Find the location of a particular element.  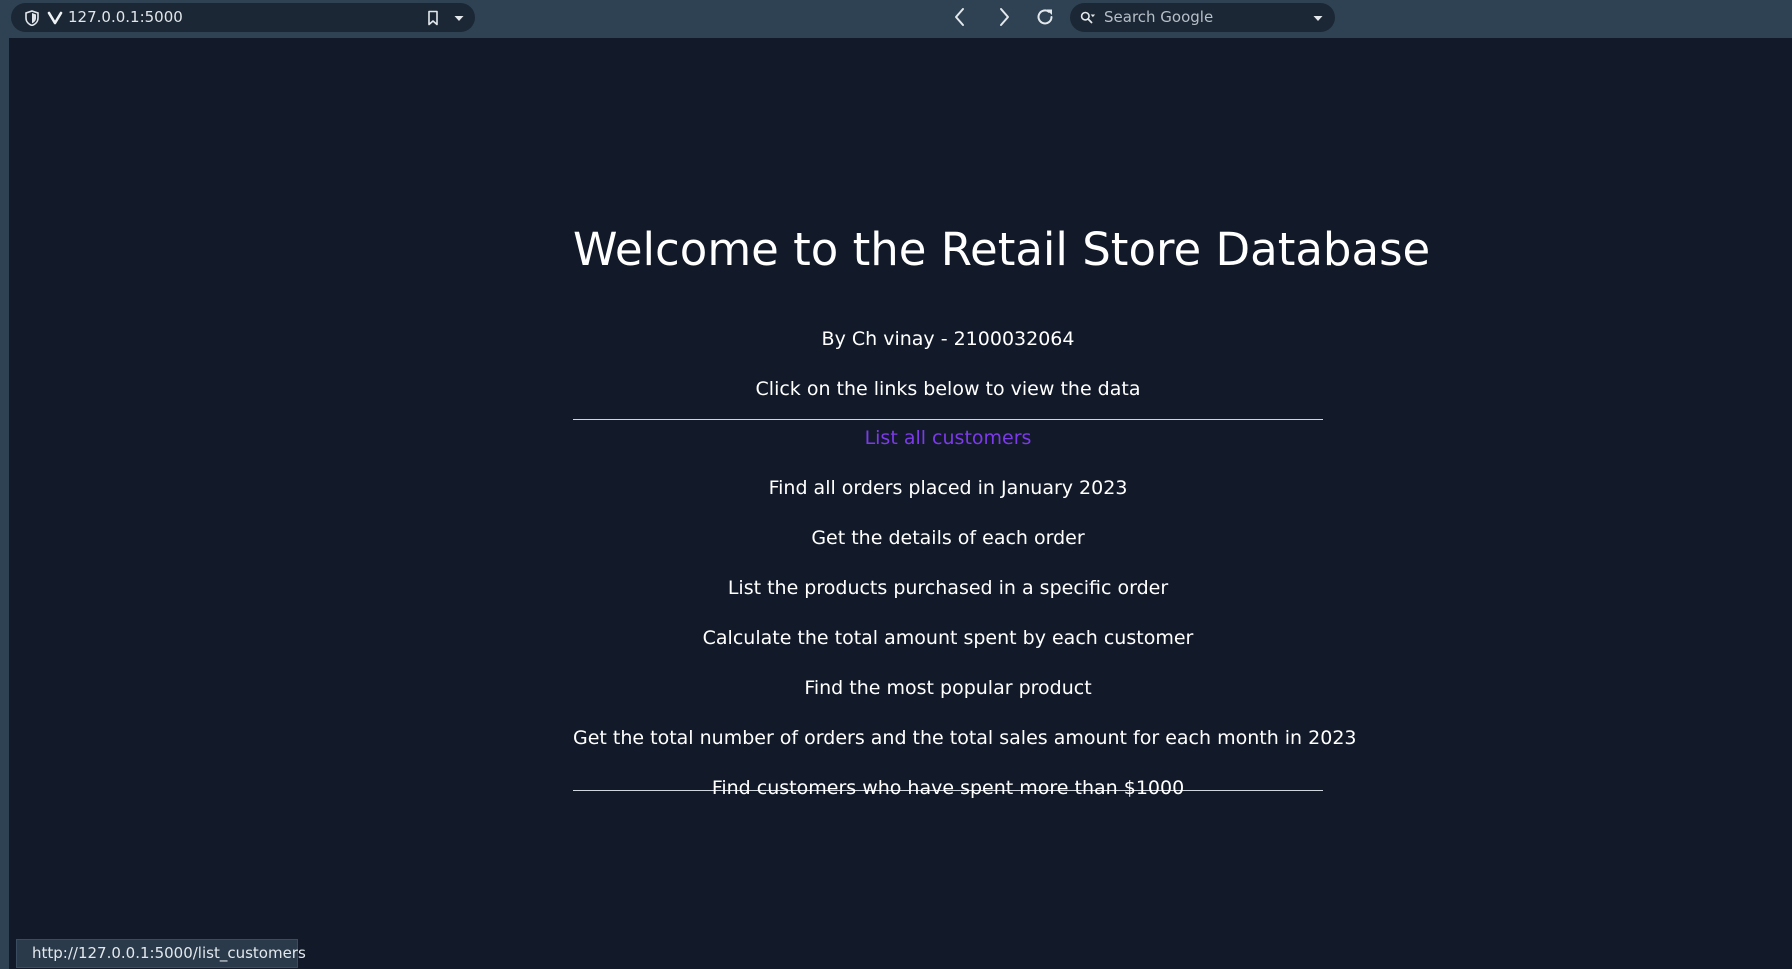

search-dropdown-icon is located at coordinates (1318, 18).